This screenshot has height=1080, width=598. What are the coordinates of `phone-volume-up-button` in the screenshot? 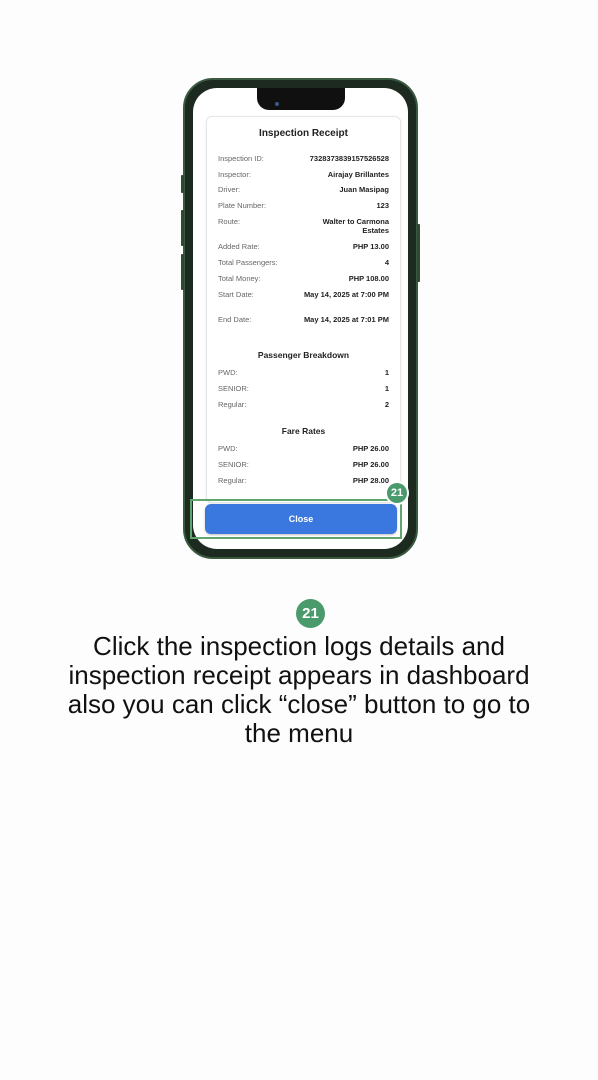 It's located at (182, 228).